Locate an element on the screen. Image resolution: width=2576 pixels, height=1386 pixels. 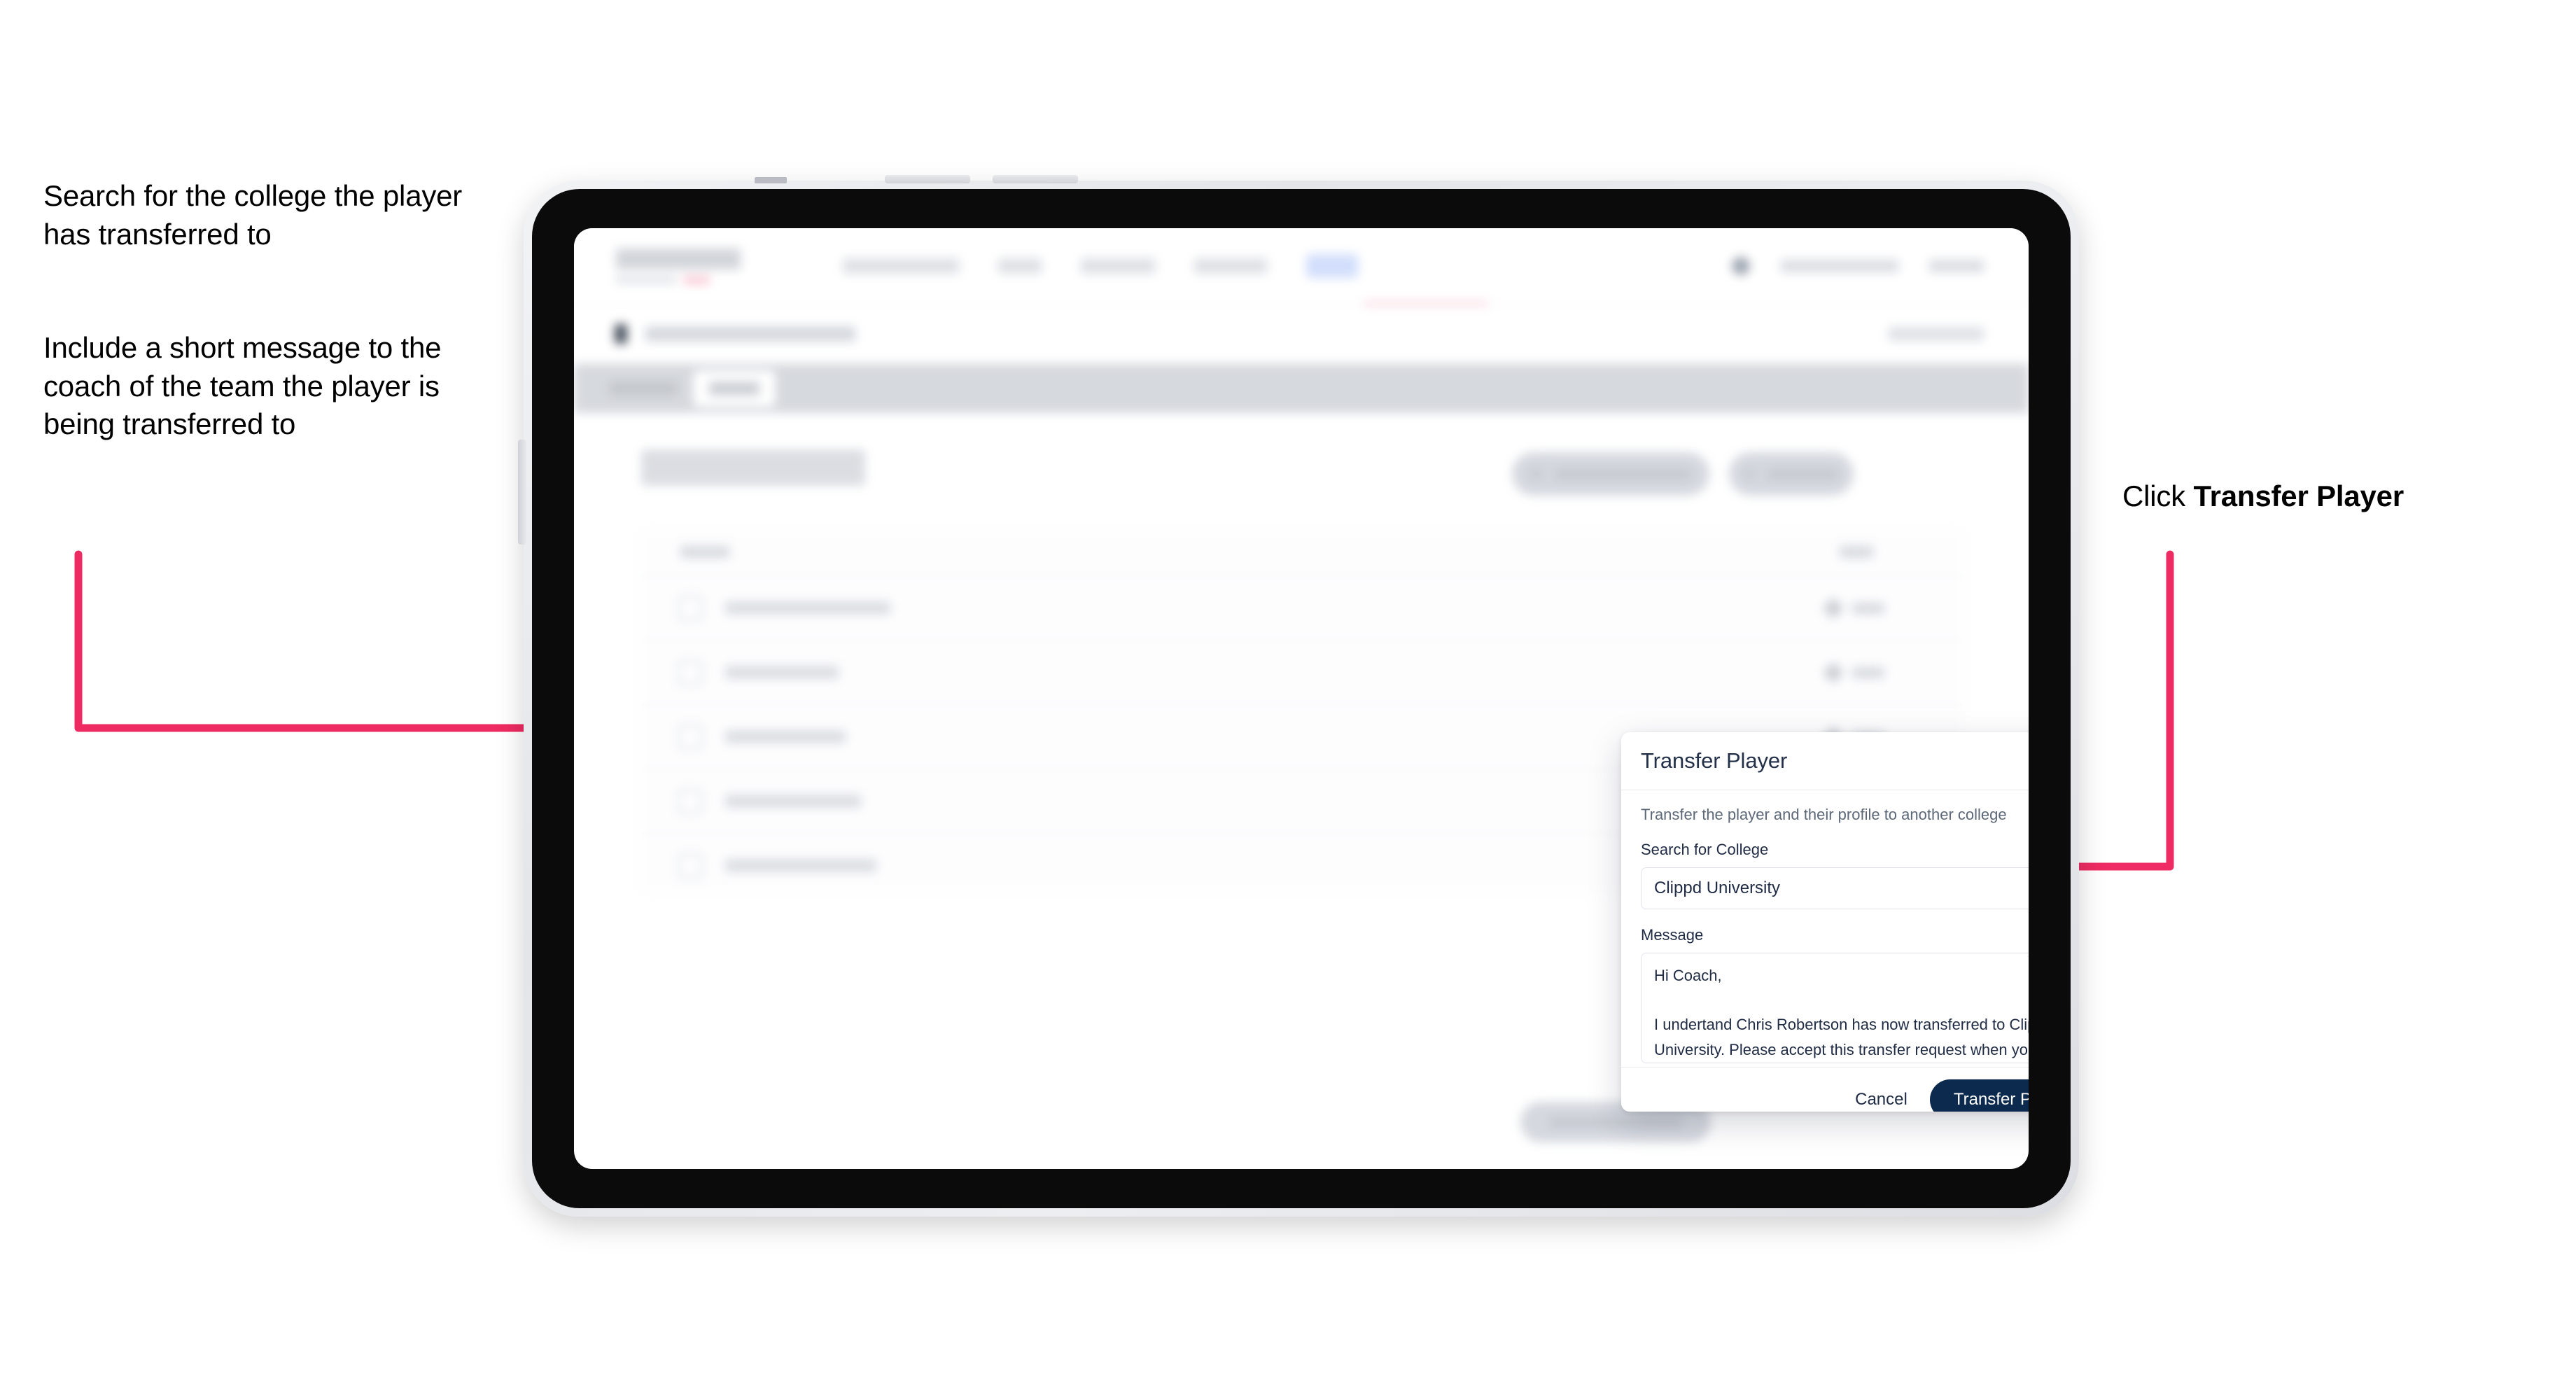
cancel-button: Cancel is located at coordinates (1881, 1099).